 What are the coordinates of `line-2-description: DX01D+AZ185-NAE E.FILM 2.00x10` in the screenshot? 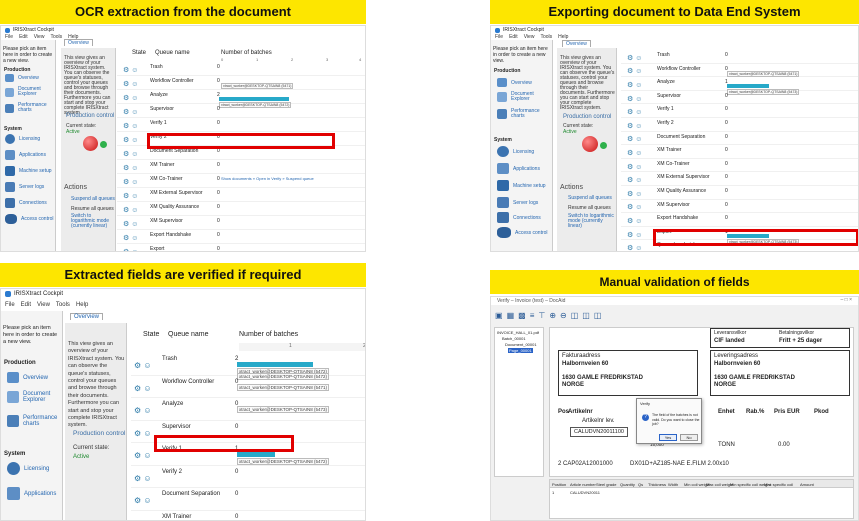 It's located at (679, 464).